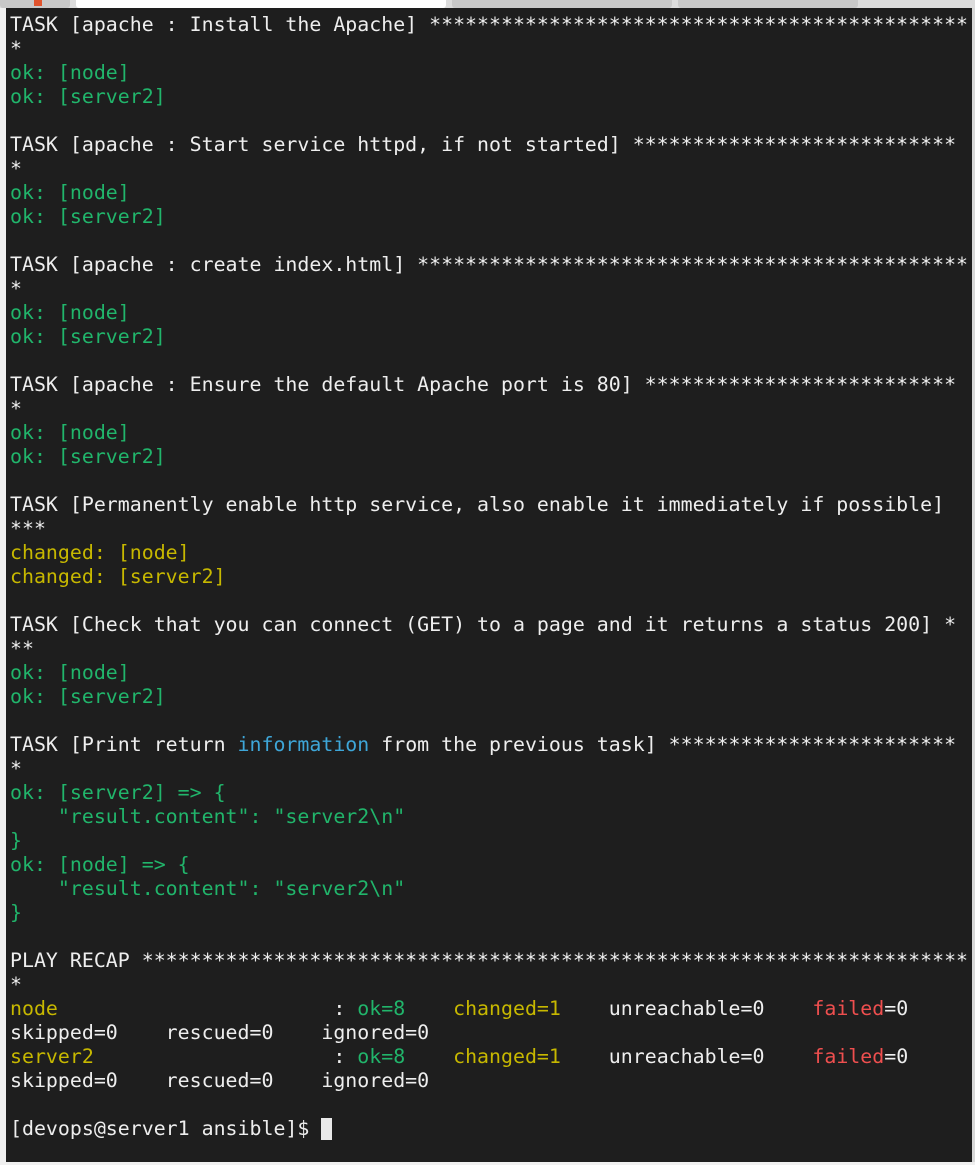  What do you see at coordinates (100, 864) in the screenshot?
I see `terminal-text: ok: [node] => {` at bounding box center [100, 864].